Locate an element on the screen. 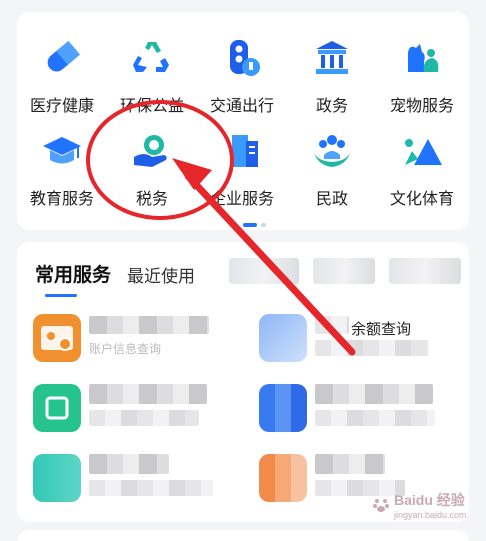 The image size is (486, 541). category-education: 教育服务 is located at coordinates (62, 169).